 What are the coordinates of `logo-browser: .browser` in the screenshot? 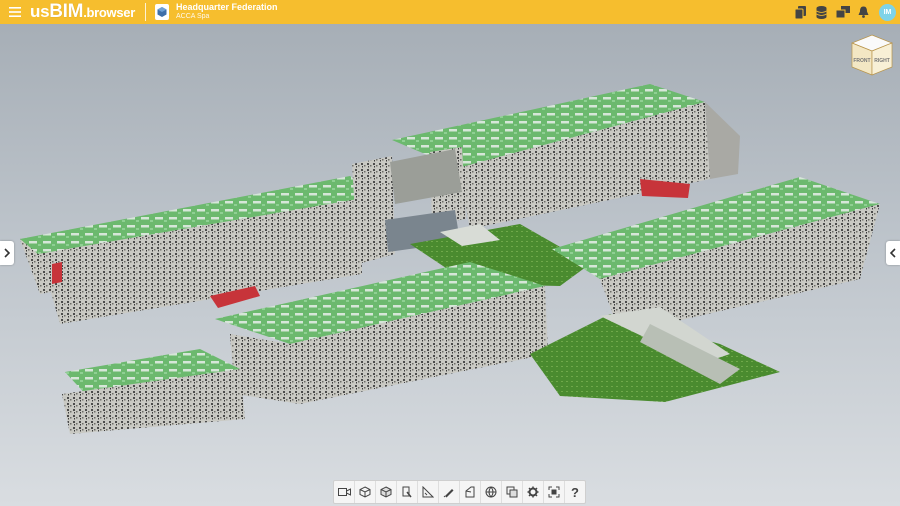 It's located at (109, 12).